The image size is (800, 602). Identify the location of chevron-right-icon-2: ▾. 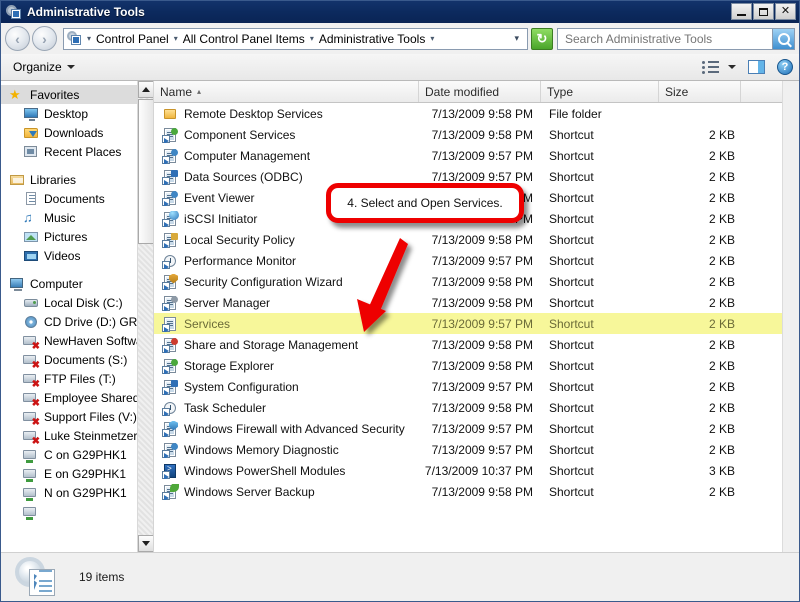
(312, 38).